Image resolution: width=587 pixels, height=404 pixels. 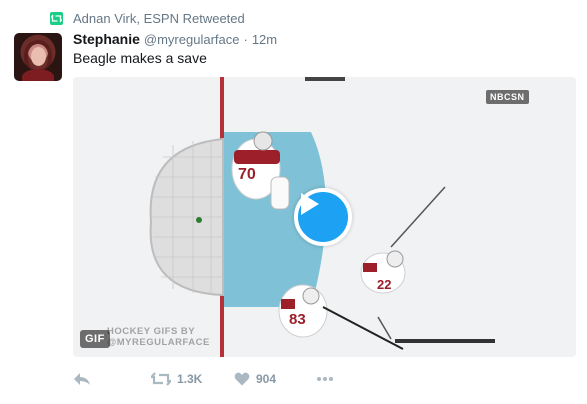 I want to click on timestamp: 12m, so click(x=264, y=39).